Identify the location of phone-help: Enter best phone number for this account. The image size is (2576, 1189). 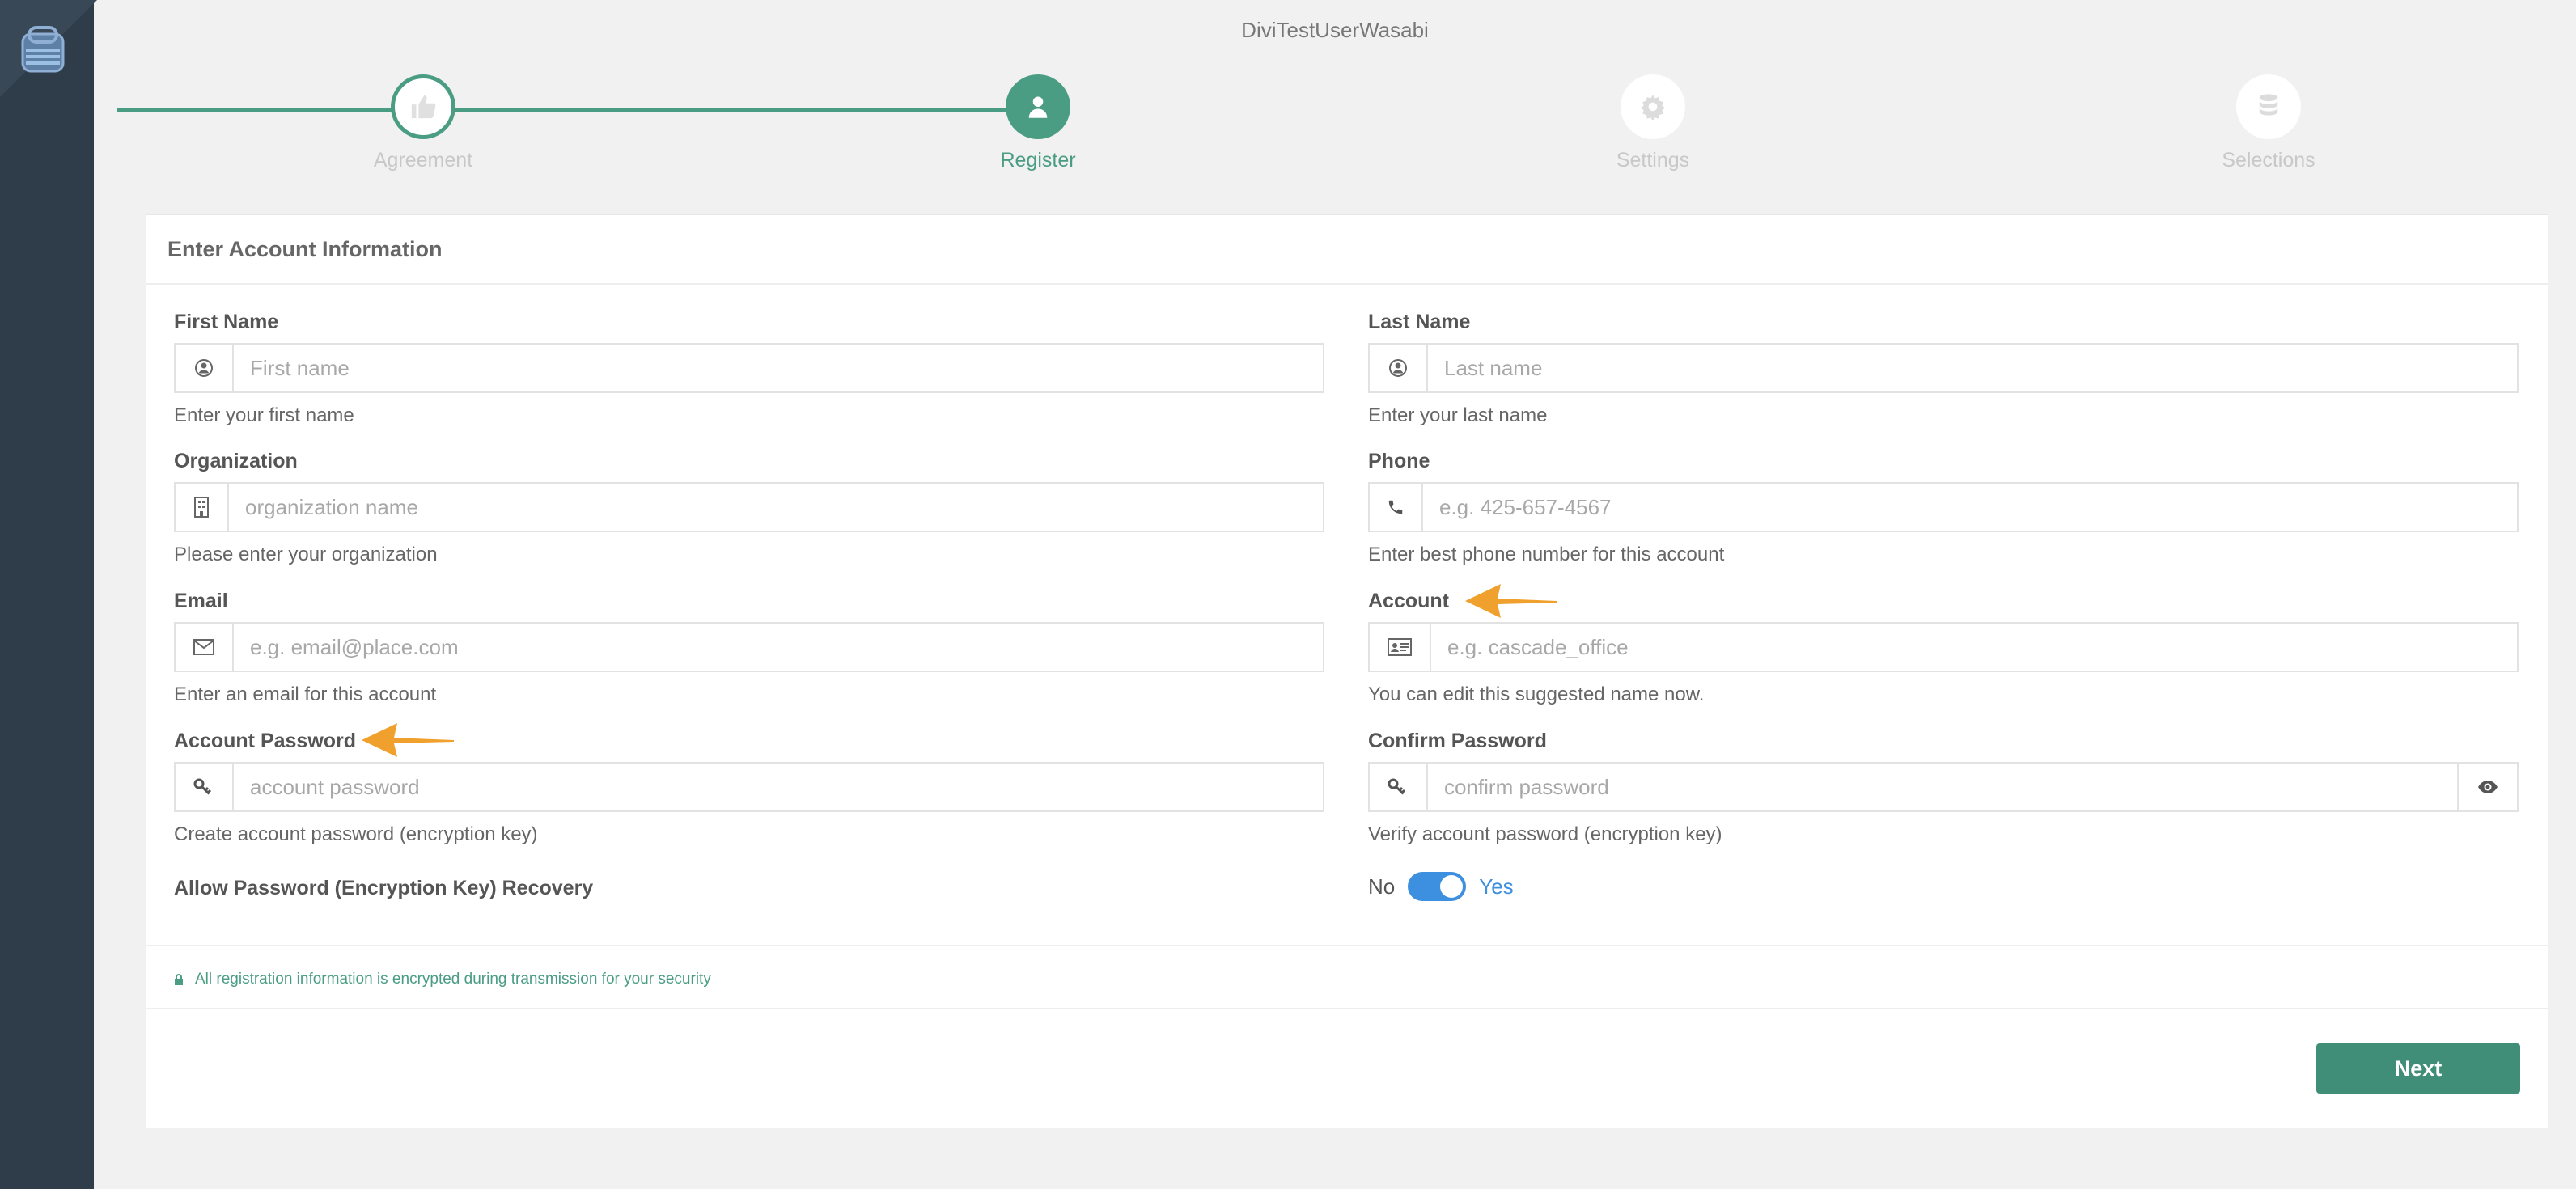
(1546, 554).